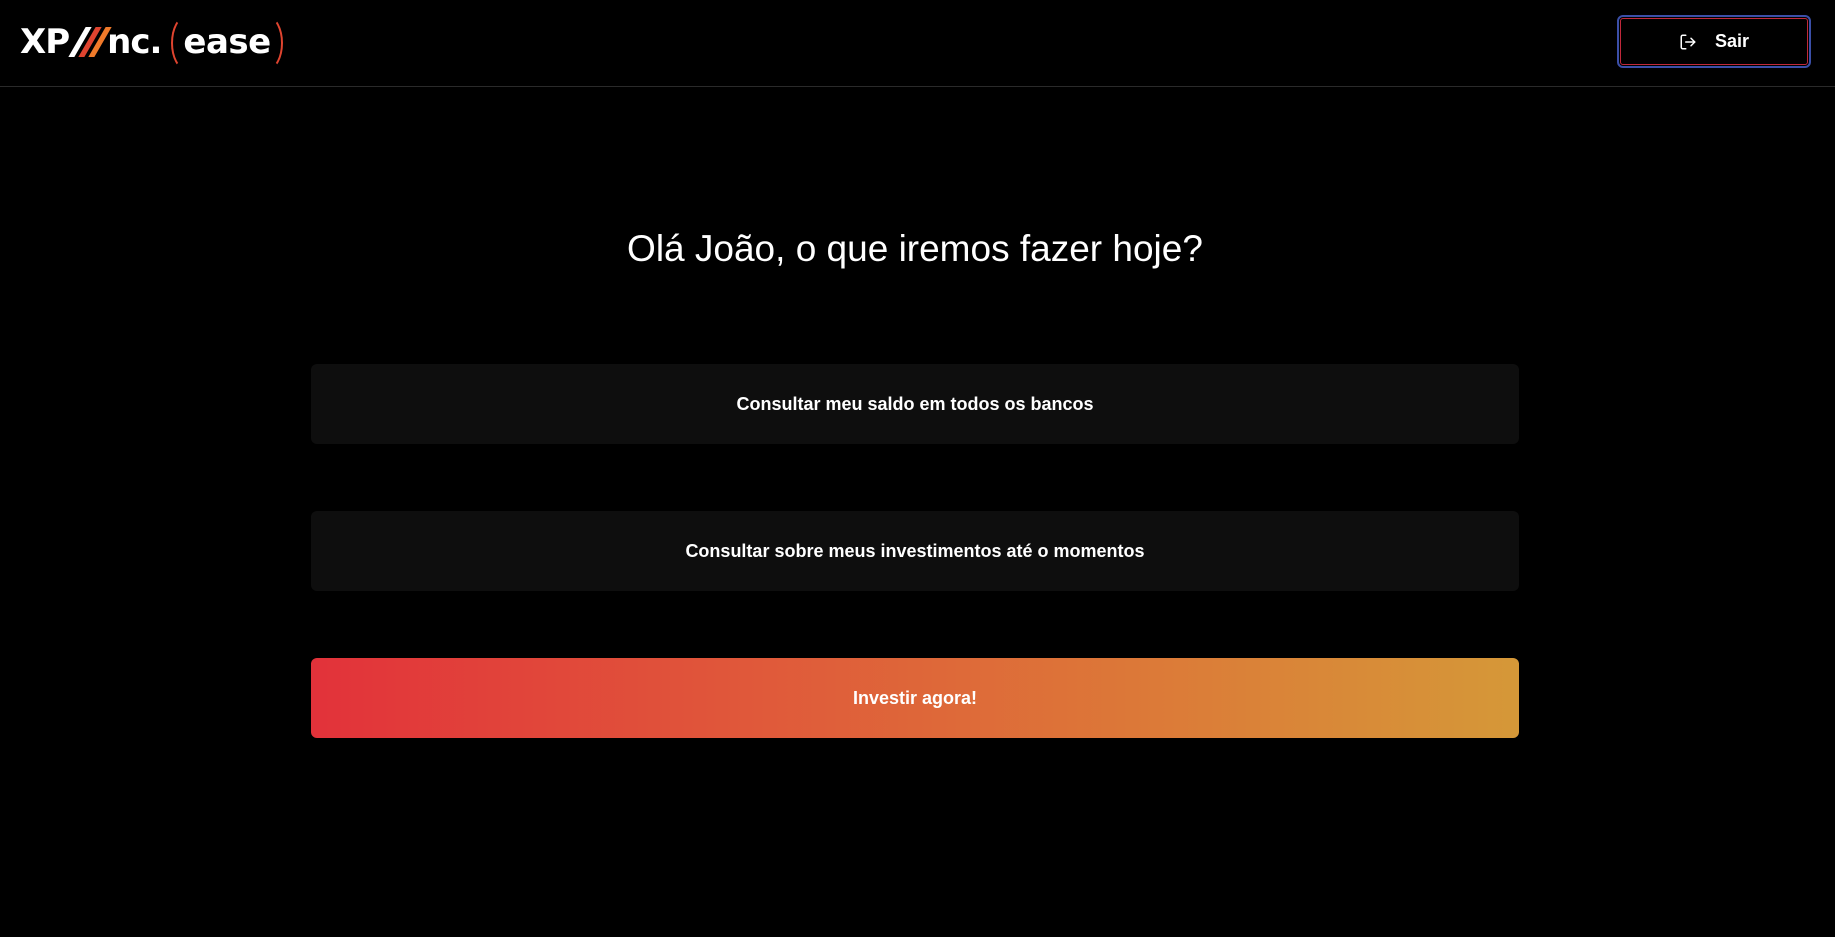 The image size is (1835, 937). I want to click on logout-button: Sair, so click(1714, 41).